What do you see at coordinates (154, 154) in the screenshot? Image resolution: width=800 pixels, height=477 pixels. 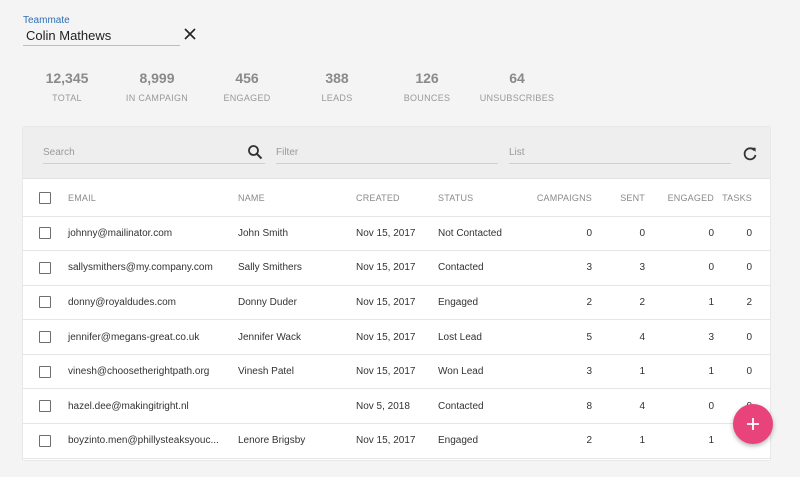 I see `search-input: Search` at bounding box center [154, 154].